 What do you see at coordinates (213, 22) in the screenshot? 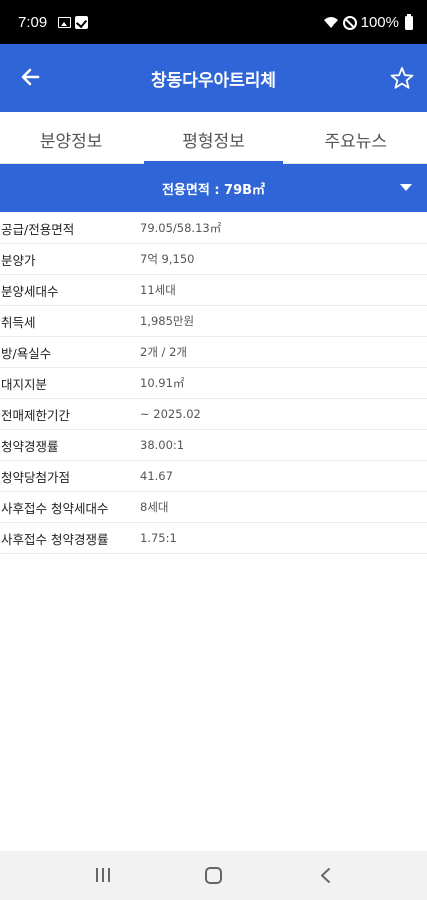
I see `status-bar: 7:09 100%` at bounding box center [213, 22].